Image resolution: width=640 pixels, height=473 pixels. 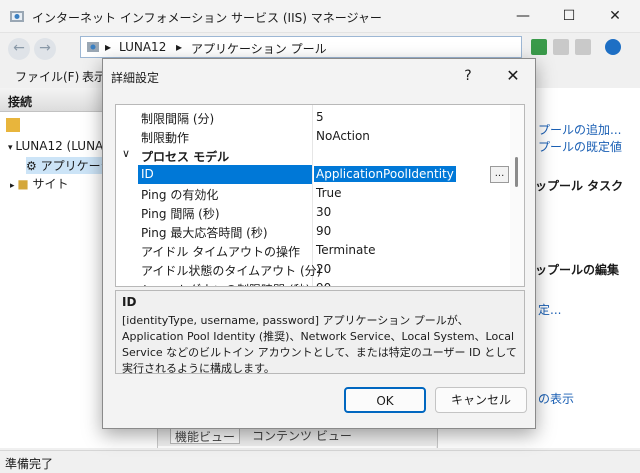 What do you see at coordinates (539, 47) in the screenshot?
I see `refresh-icon` at bounding box center [539, 47].